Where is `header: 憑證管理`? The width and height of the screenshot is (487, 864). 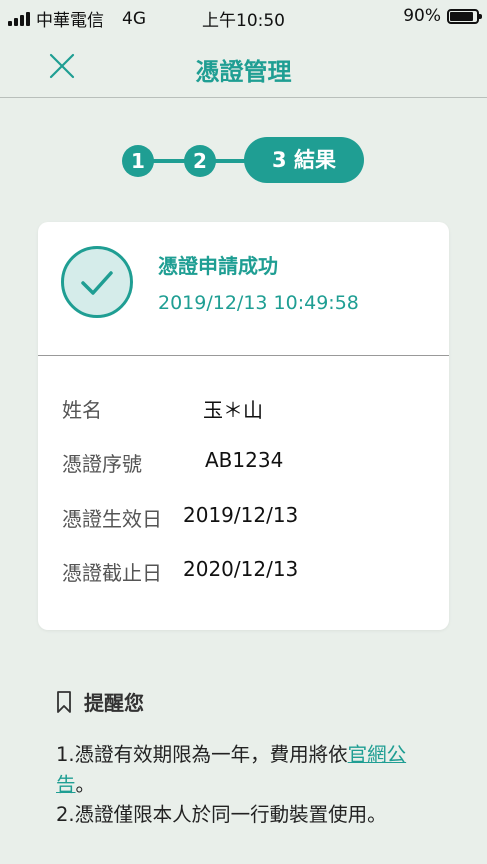 header: 憑證管理 is located at coordinates (243, 65).